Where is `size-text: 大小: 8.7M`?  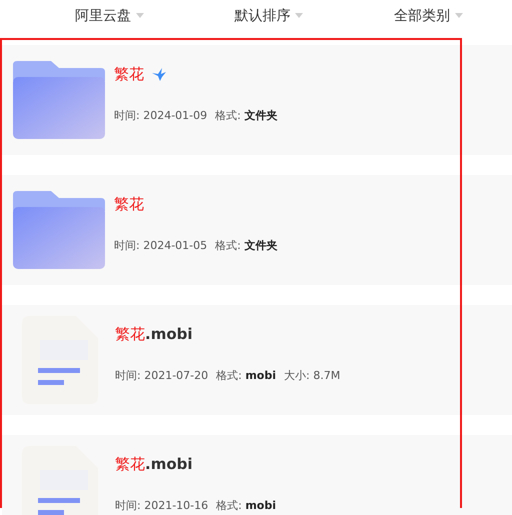
size-text: 大小: 8.7M is located at coordinates (312, 375).